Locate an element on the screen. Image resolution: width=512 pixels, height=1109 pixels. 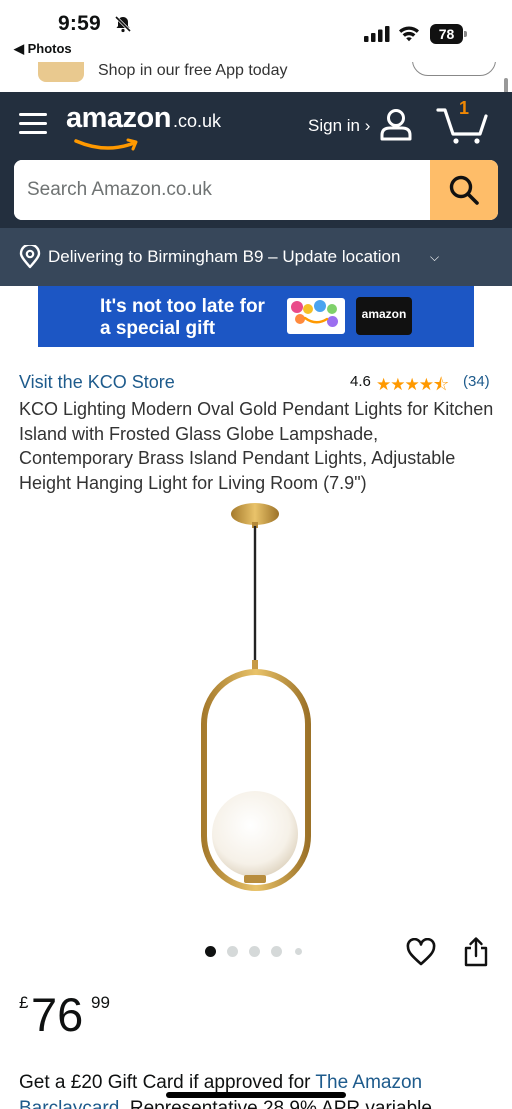
logo-tld: .co.uk is located at coordinates (197, 121).